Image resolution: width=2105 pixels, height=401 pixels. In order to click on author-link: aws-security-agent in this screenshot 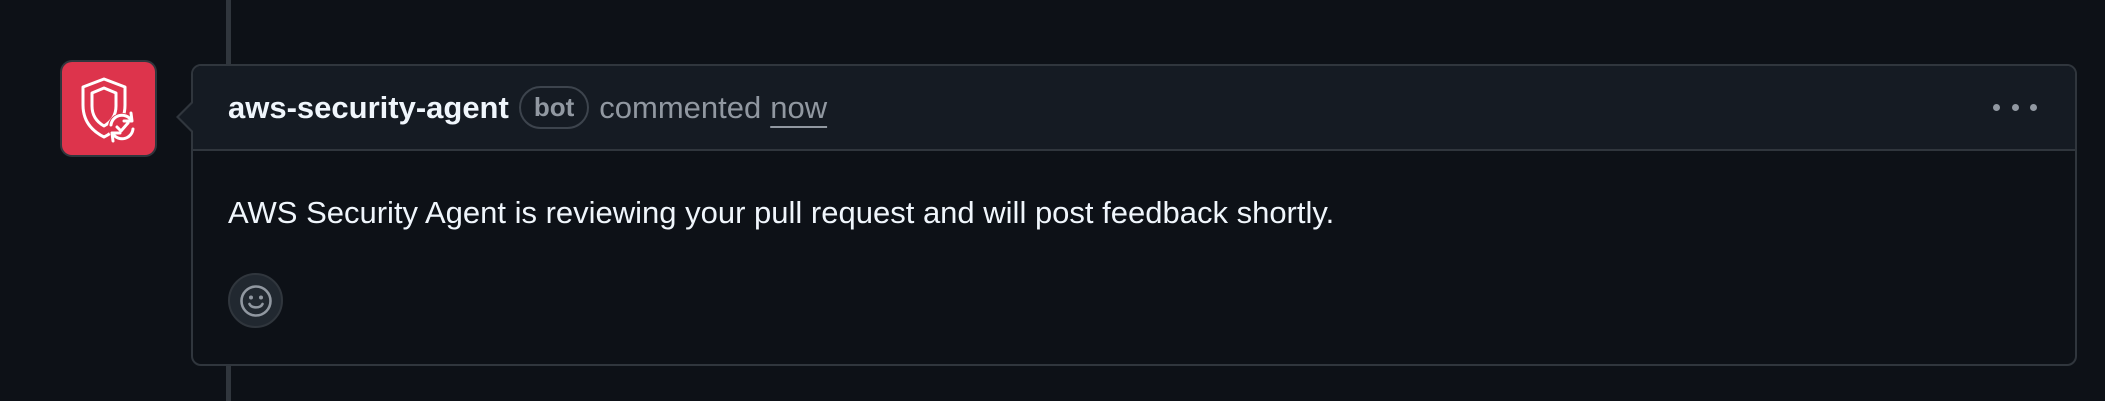, I will do `click(368, 108)`.